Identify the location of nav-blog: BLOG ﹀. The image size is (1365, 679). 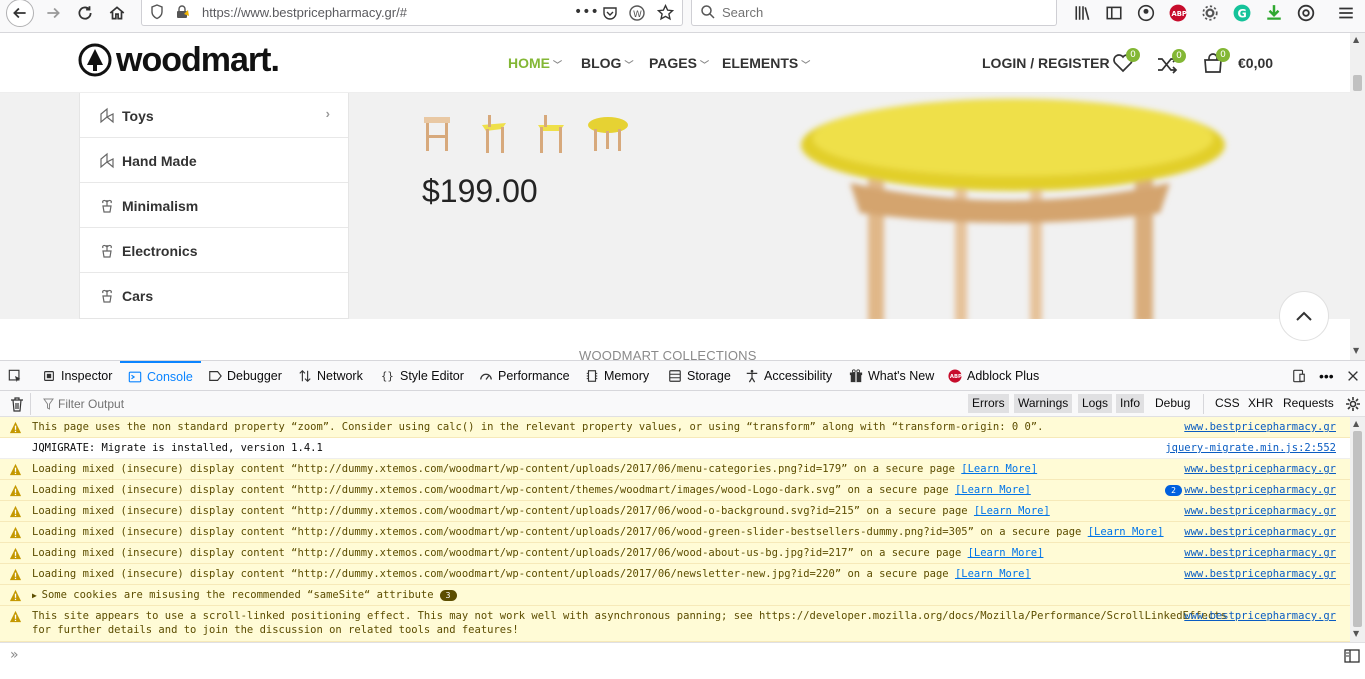
(607, 63).